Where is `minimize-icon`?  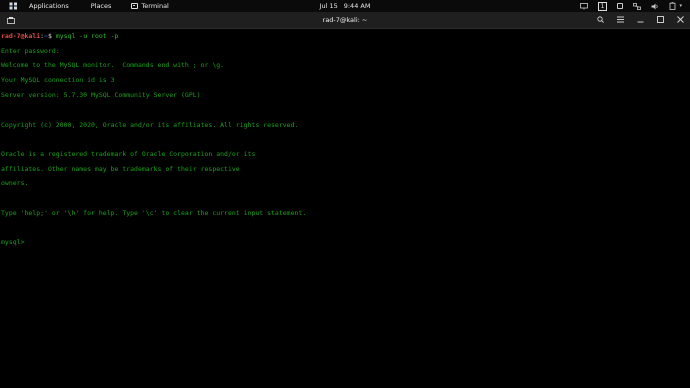 minimize-icon is located at coordinates (640, 21).